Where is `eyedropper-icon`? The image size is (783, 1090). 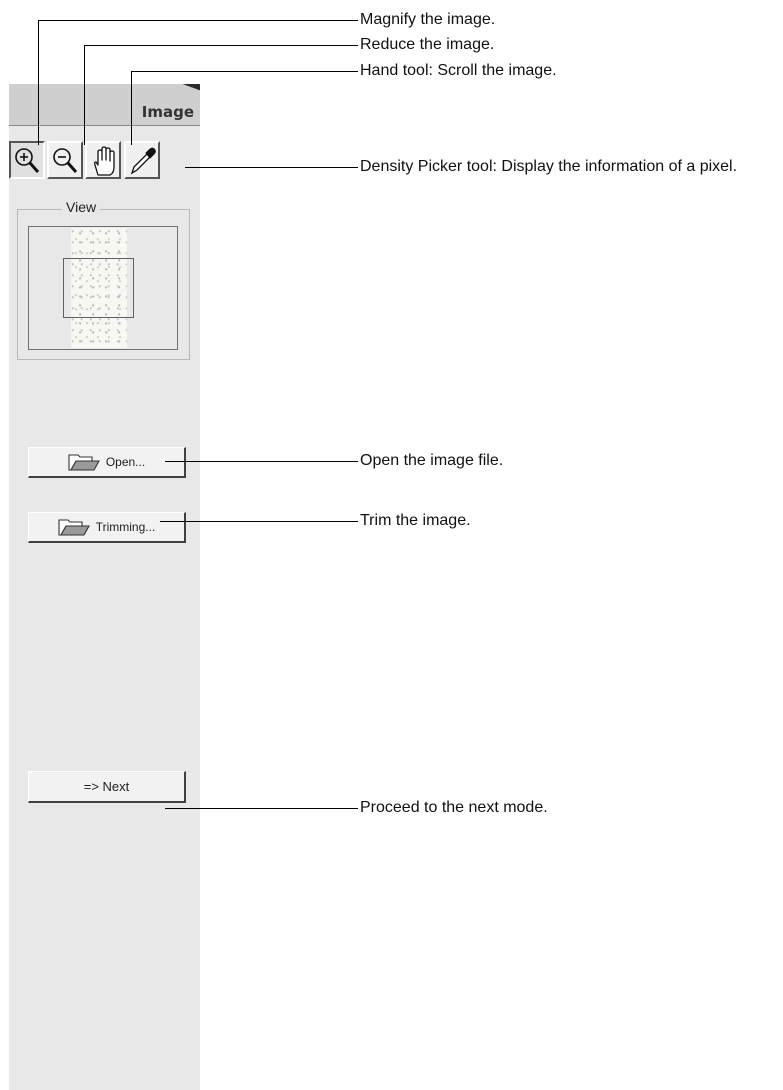
eyedropper-icon is located at coordinates (143, 161).